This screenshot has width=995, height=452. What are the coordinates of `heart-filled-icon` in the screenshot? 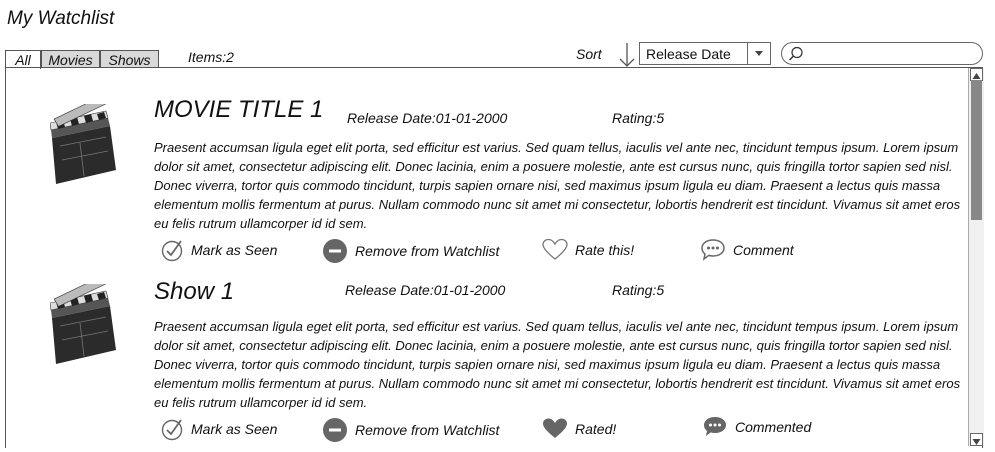 It's located at (555, 428).